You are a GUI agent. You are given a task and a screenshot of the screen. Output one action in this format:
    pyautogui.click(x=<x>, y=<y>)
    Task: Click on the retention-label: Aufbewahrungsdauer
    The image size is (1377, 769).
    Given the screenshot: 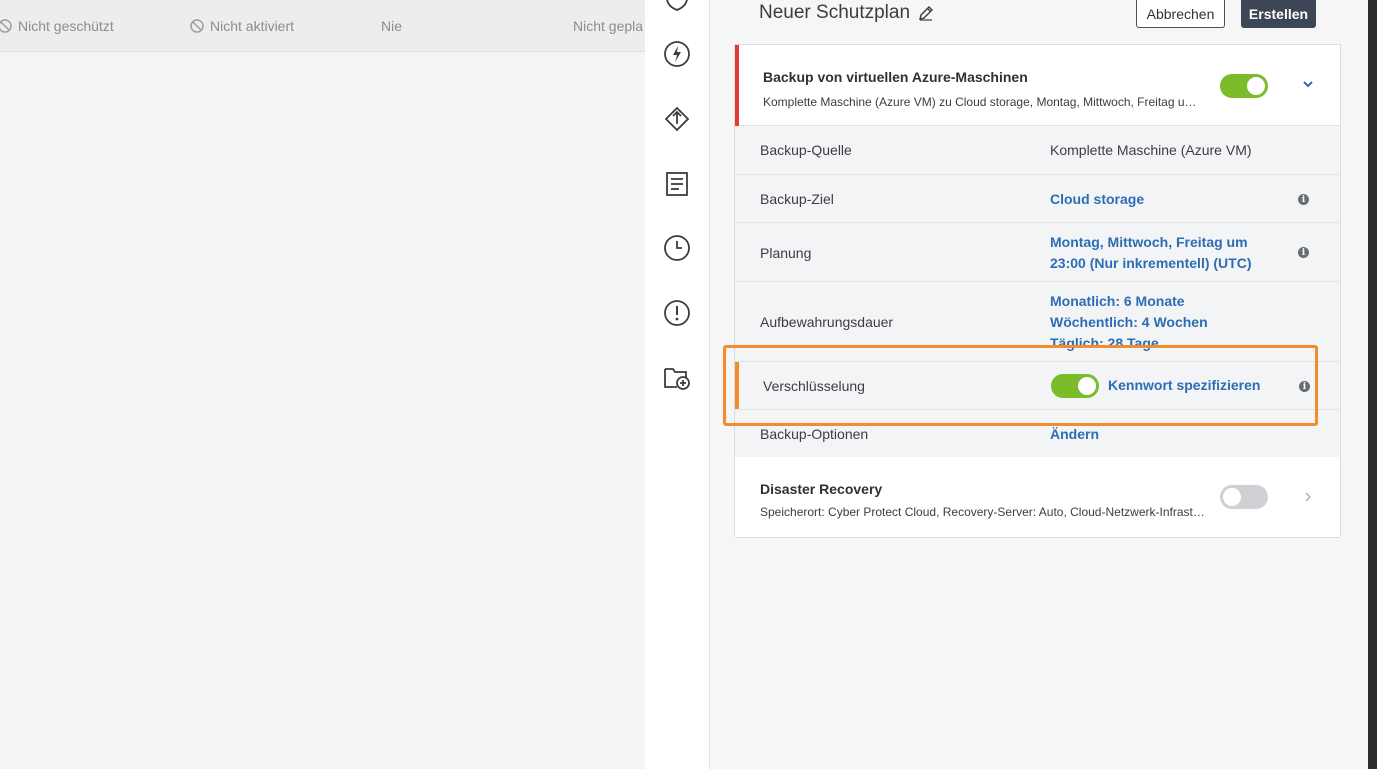 What is the action you would take?
    pyautogui.click(x=827, y=322)
    